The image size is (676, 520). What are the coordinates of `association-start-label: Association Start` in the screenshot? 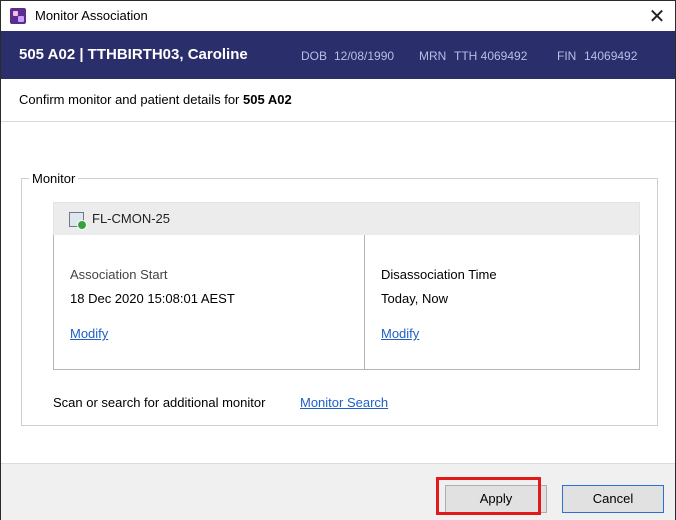 It's located at (119, 274).